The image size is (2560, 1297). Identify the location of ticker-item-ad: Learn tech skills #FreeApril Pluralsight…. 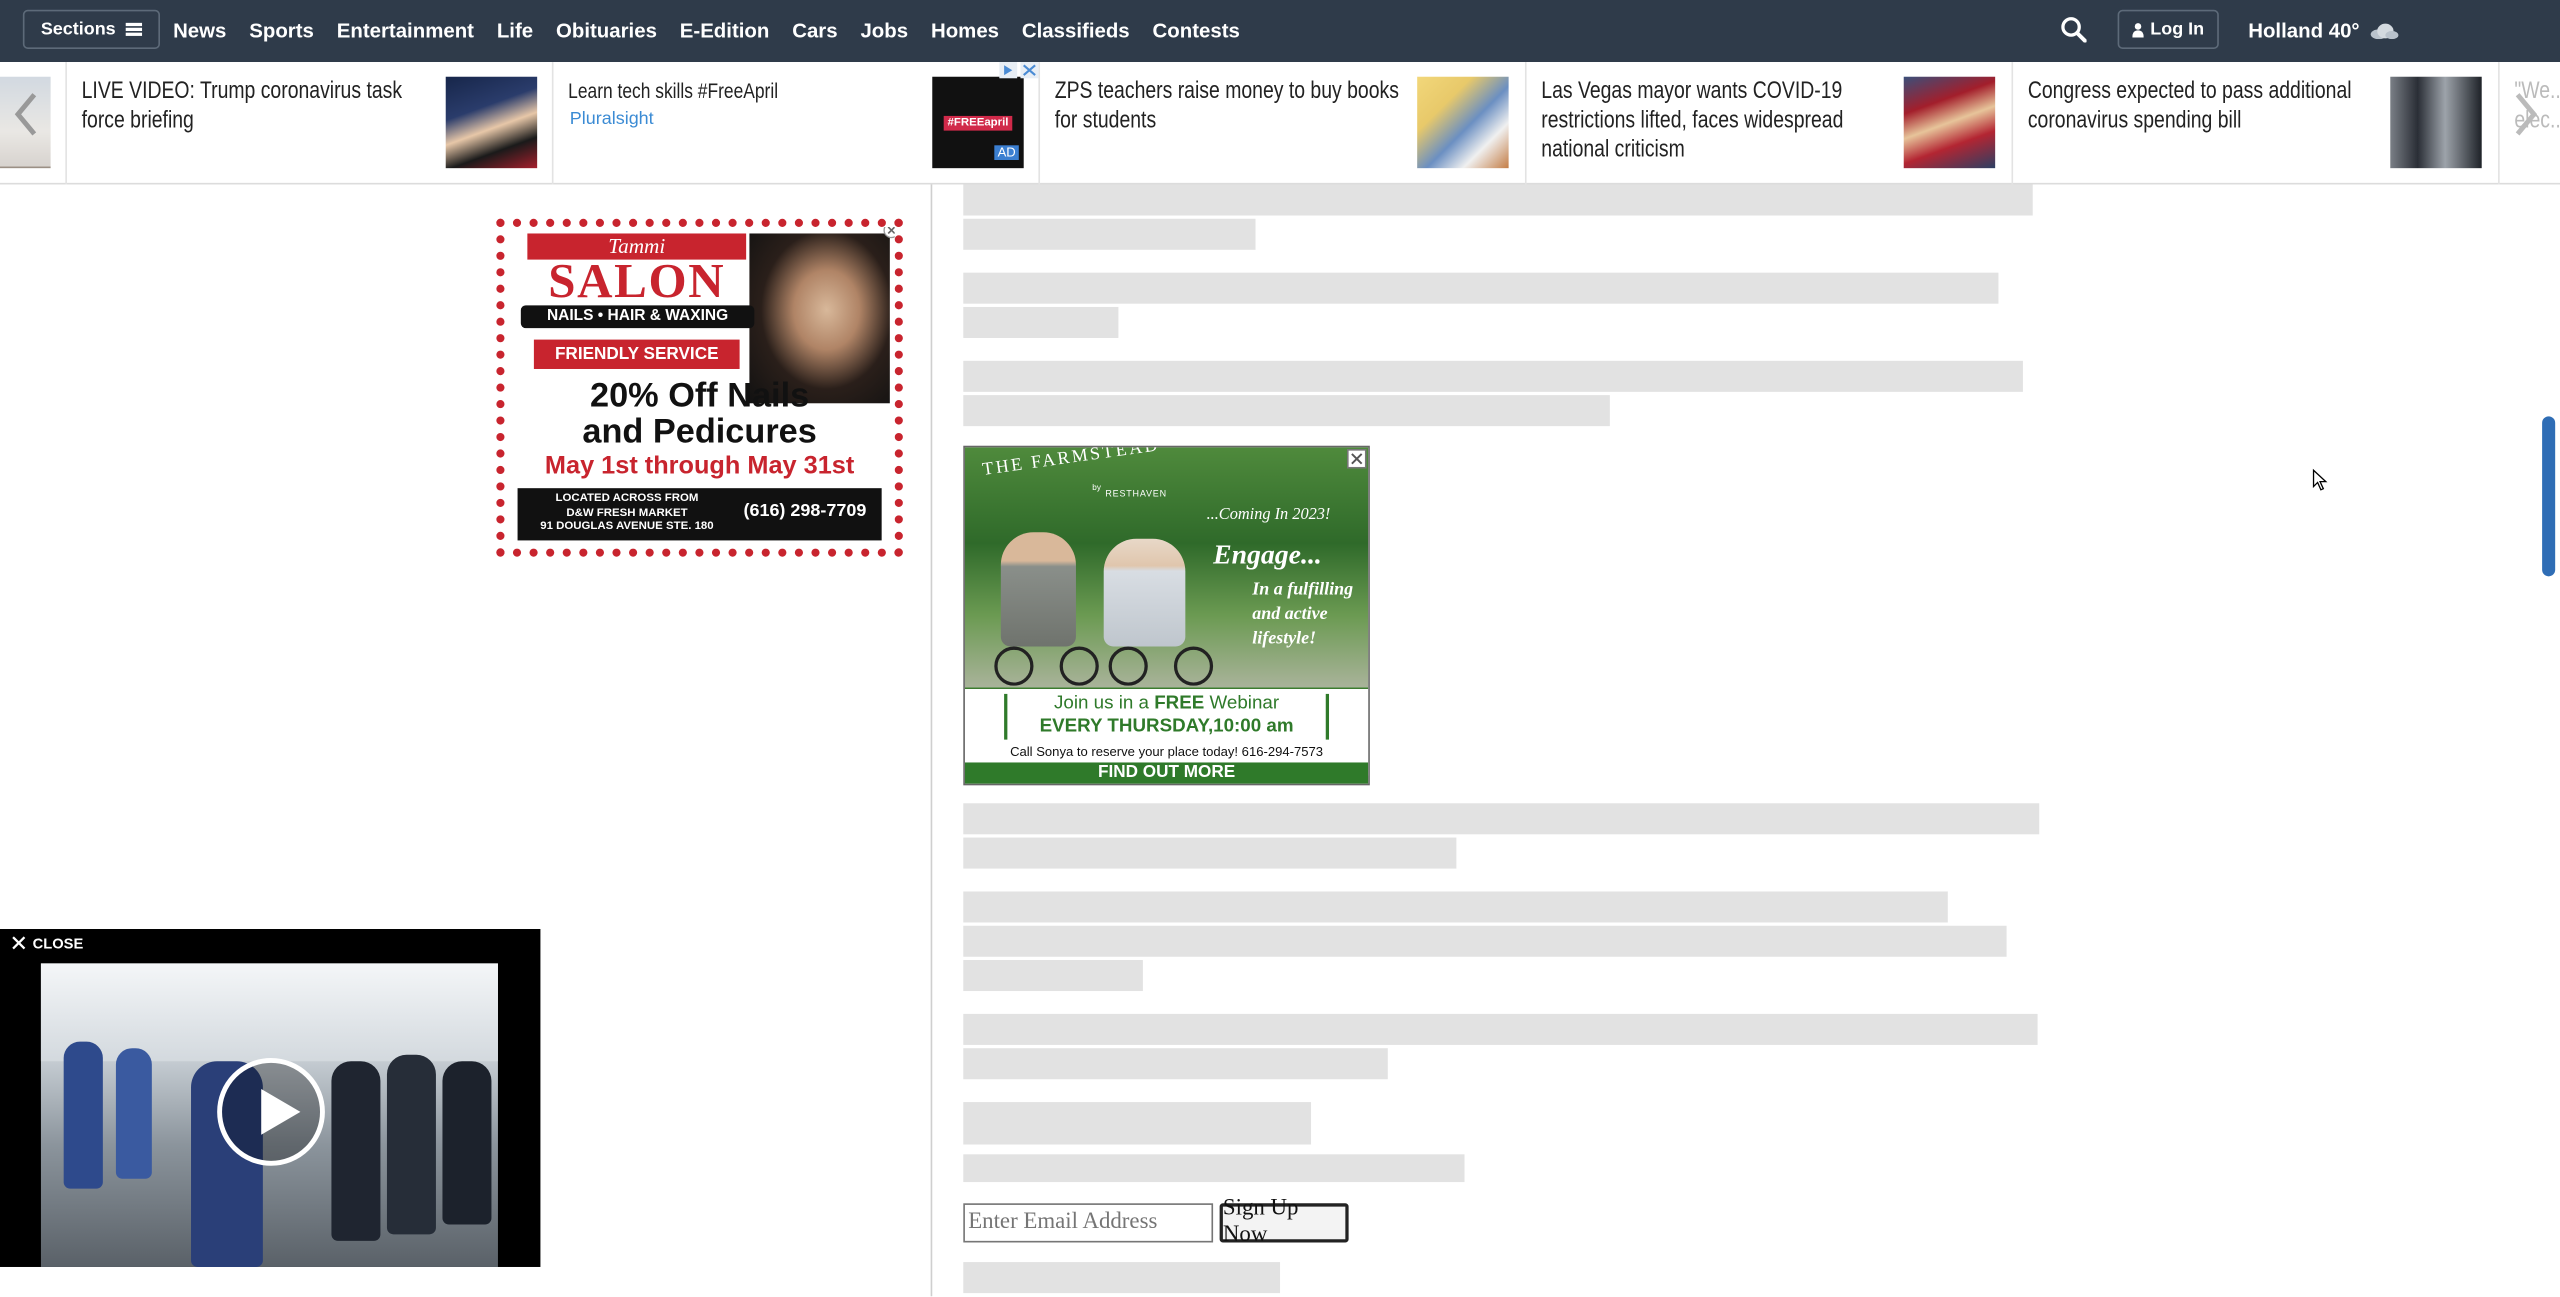
(797, 123).